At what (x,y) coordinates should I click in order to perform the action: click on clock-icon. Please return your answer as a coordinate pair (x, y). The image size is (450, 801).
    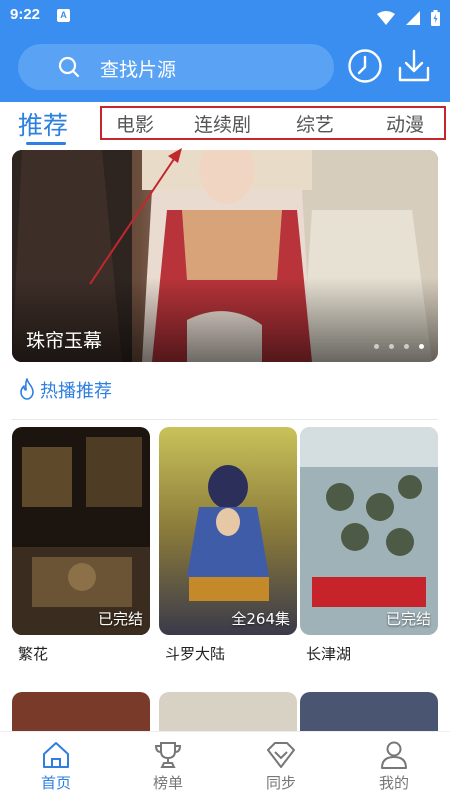
    Looking at the image, I should click on (365, 66).